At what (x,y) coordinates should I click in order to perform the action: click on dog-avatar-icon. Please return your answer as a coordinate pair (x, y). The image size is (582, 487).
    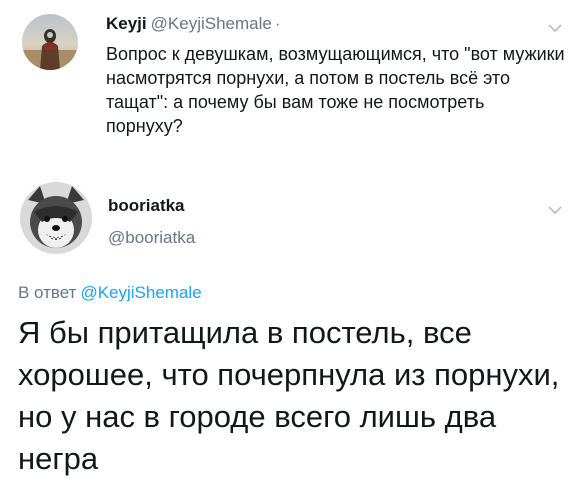
    Looking at the image, I should click on (56, 218).